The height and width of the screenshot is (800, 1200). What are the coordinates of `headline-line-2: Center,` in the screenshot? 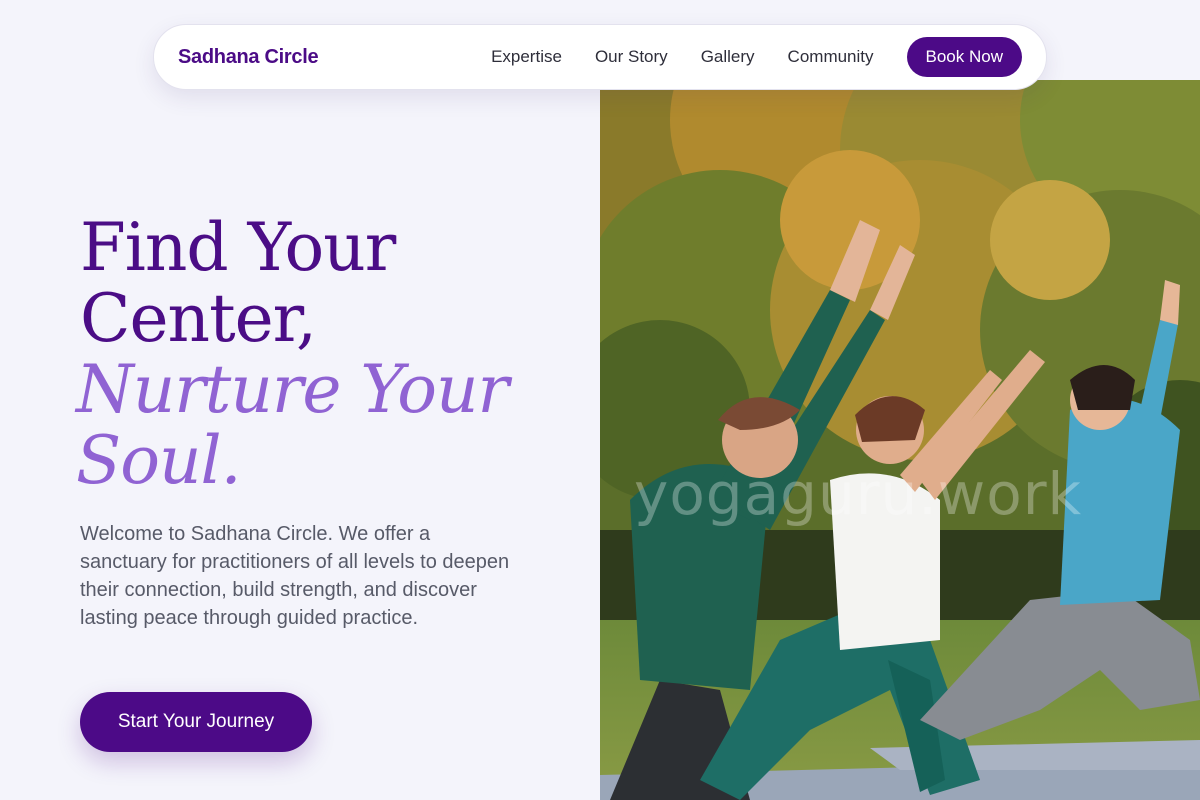 It's located at (198, 318).